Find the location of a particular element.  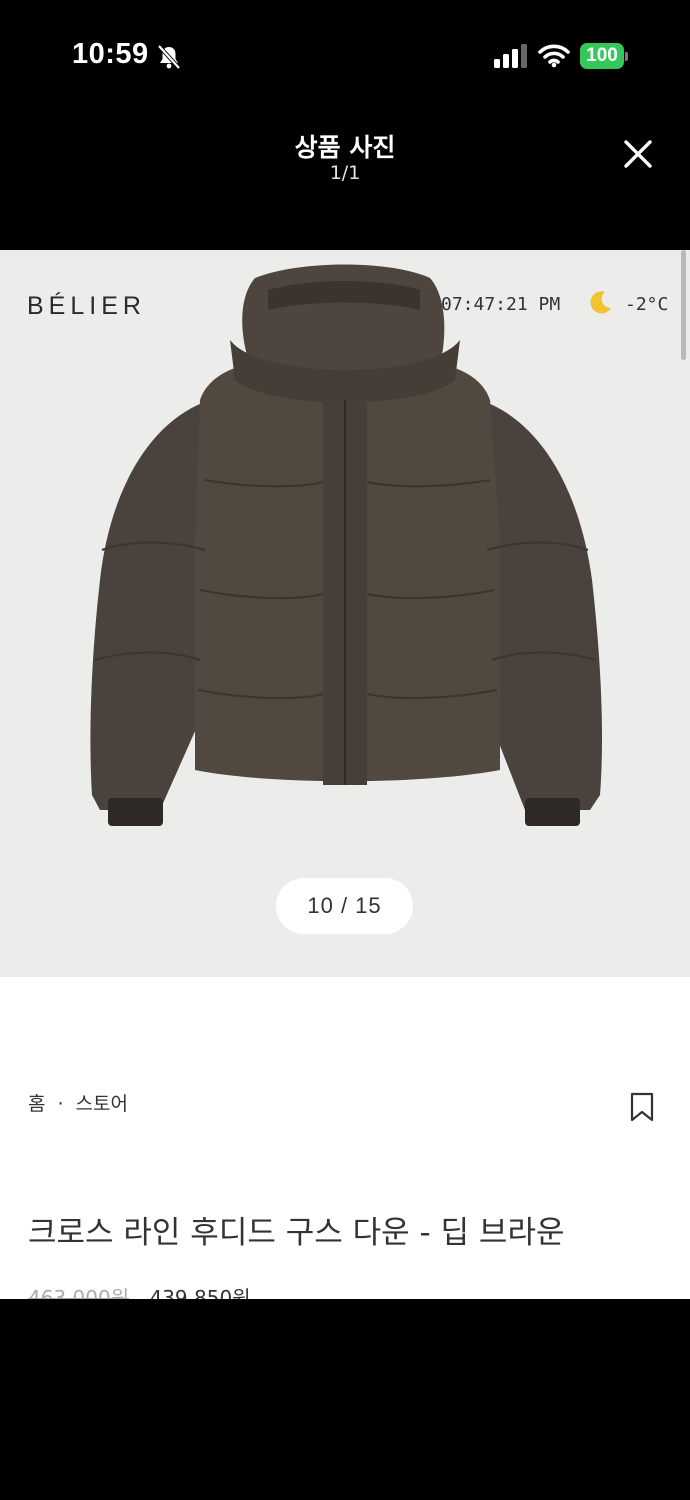

breadcrumb: 홈 · 스토어 is located at coordinates (78, 1102).